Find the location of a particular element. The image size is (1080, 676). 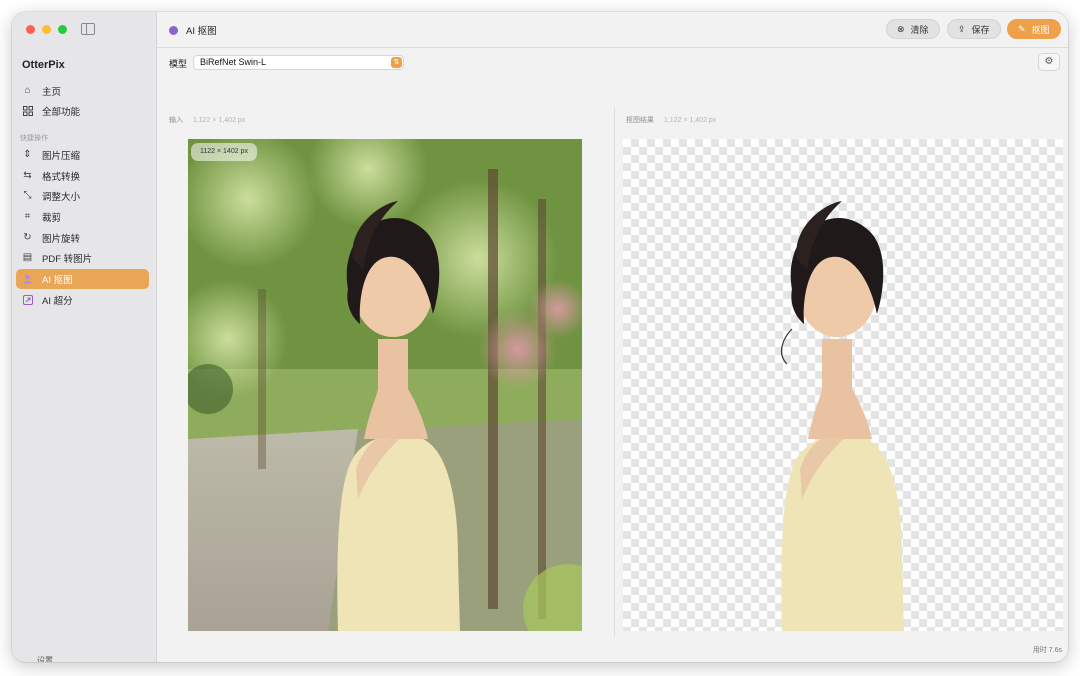

toolbar: AI 抠图 ⊗ 清除 ⇪ 保存 ✎ 抠图 is located at coordinates (612, 30).